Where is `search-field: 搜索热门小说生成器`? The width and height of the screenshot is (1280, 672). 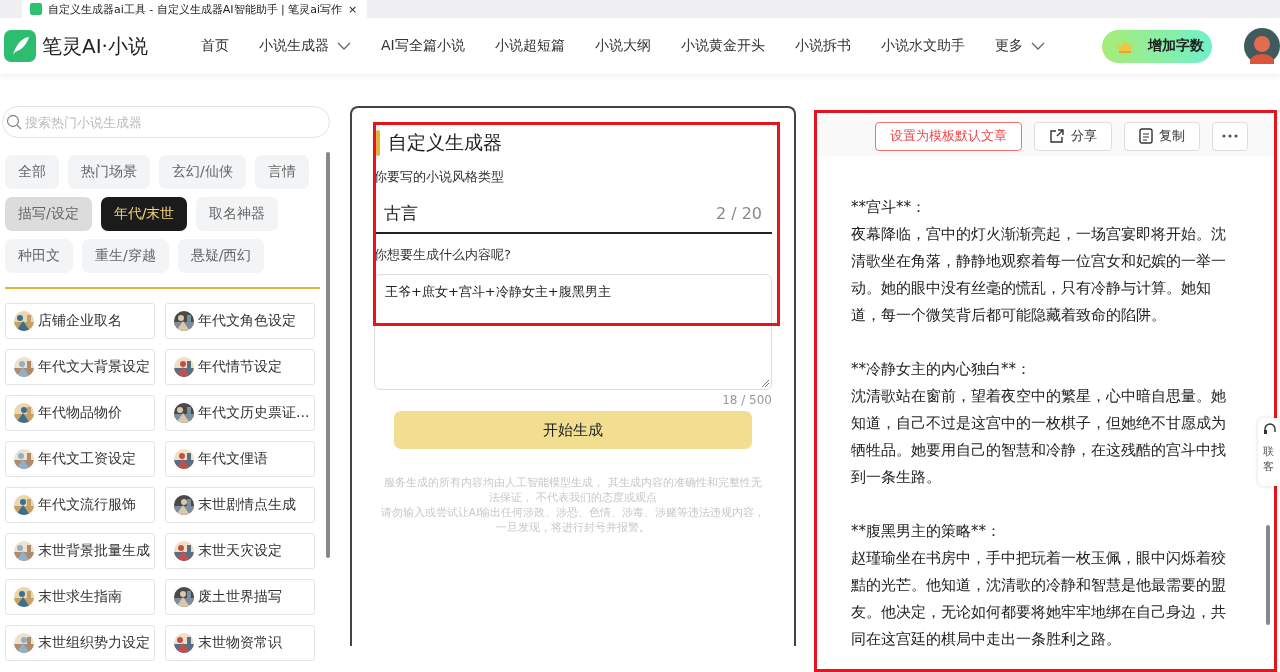
search-field: 搜索热门小说生成器 is located at coordinates (166, 122).